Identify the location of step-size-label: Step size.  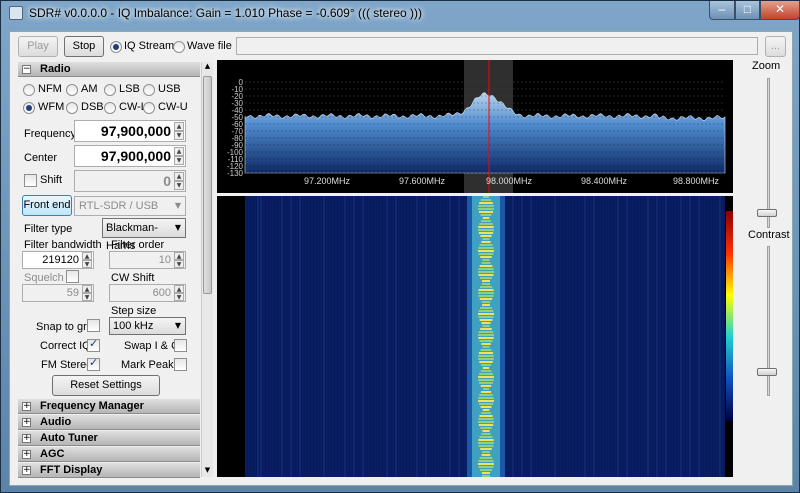
(134, 311).